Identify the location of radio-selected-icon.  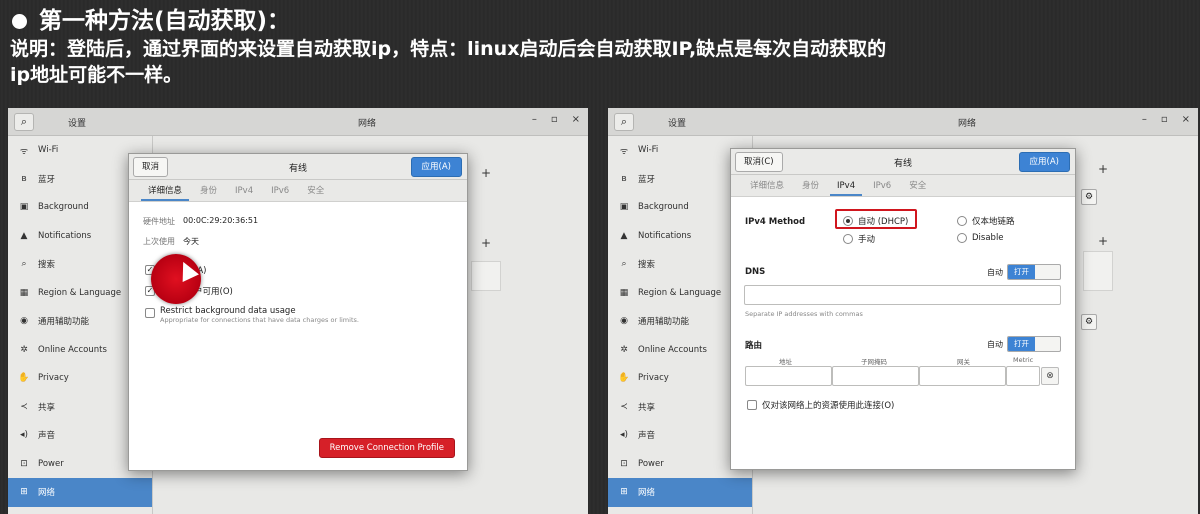
(848, 221).